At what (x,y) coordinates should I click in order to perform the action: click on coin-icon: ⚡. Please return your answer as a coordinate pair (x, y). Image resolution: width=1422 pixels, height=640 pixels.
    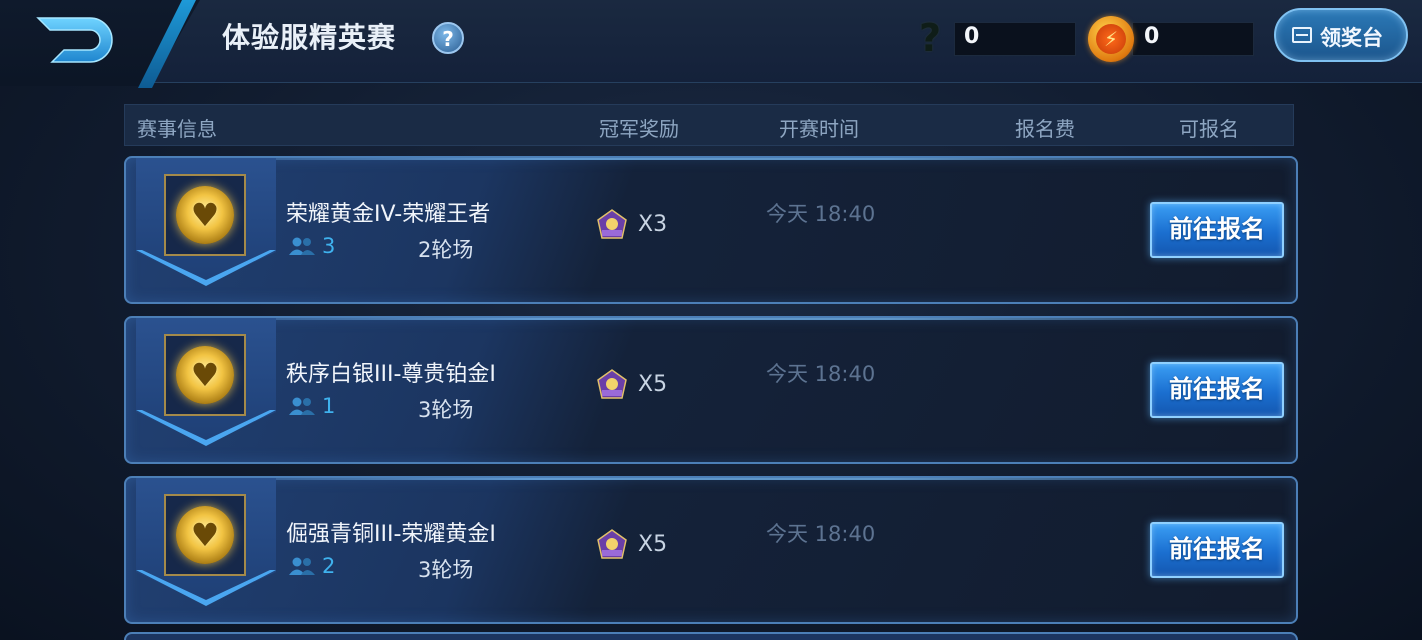
    Looking at the image, I should click on (1111, 39).